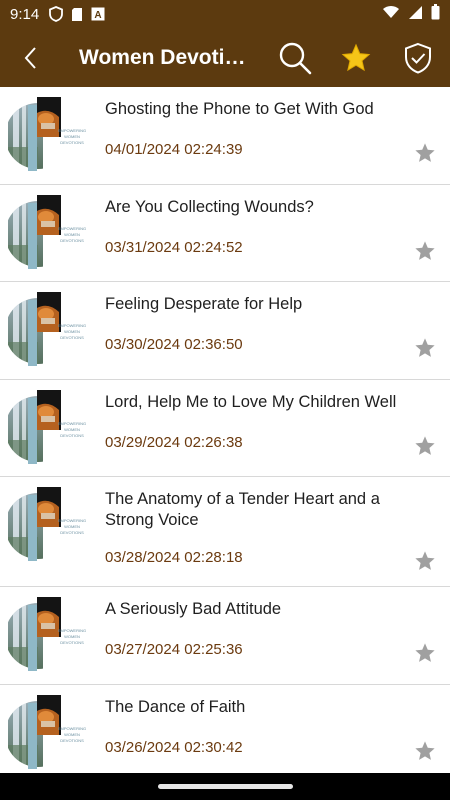 Image resolution: width=450 pixels, height=800 pixels. What do you see at coordinates (204, 304) in the screenshot?
I see `devotion-title: Feeling Desperate for Help` at bounding box center [204, 304].